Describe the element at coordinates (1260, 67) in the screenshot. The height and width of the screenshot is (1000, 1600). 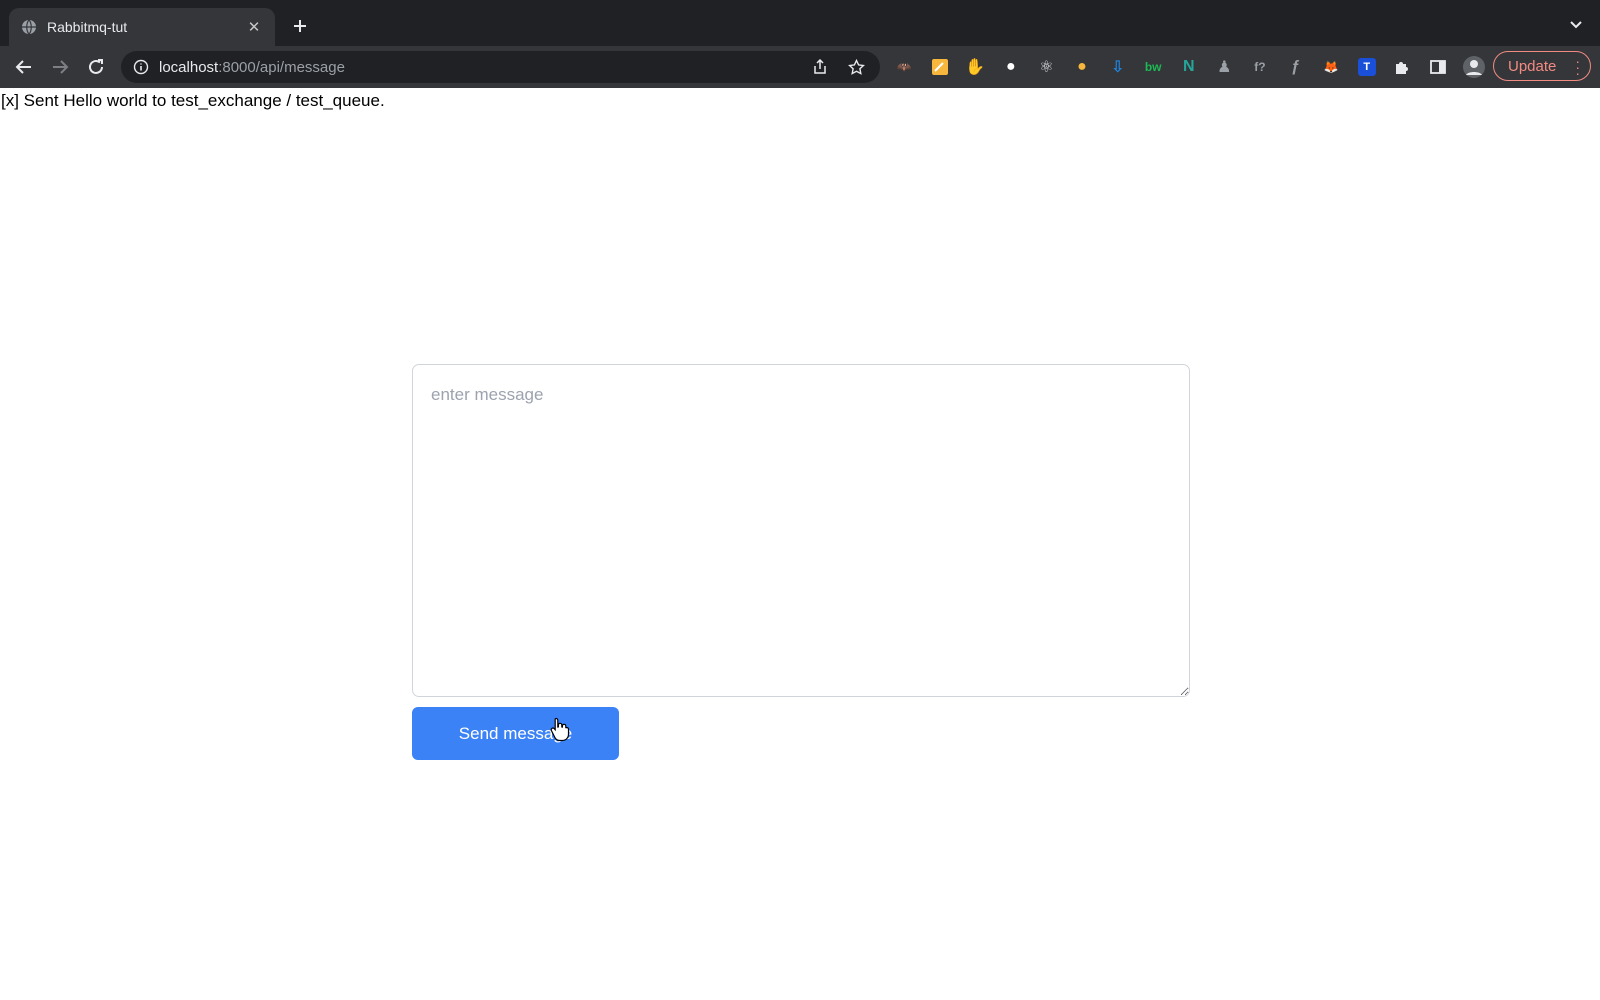
I see `extension-formula-icon: f?` at that location.